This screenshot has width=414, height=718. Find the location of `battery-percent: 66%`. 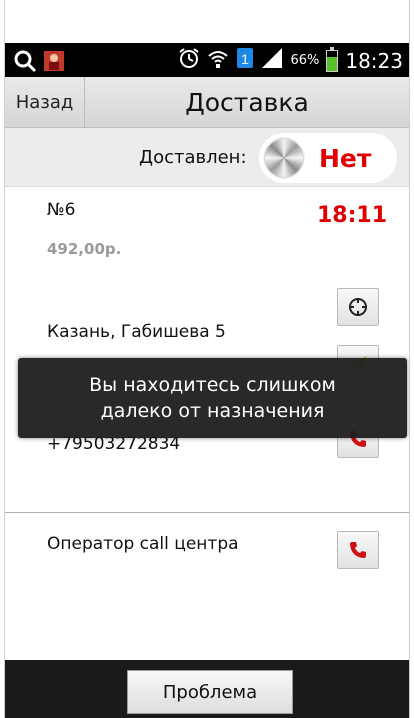

battery-percent: 66% is located at coordinates (305, 60).